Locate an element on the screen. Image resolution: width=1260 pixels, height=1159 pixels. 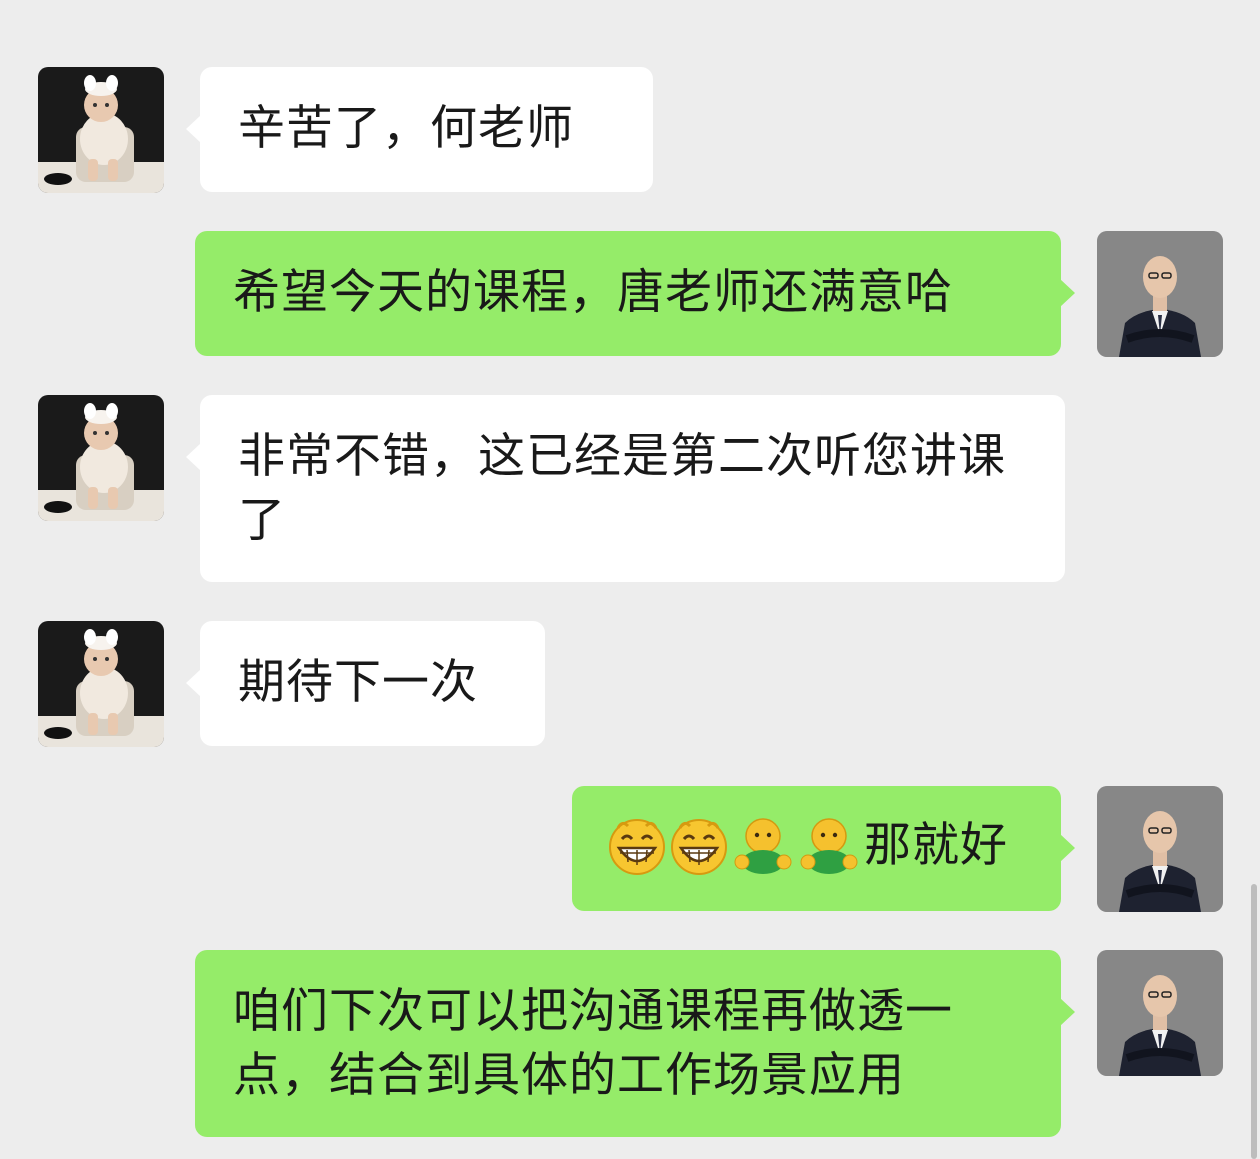
message-text: 那就好 is located at coordinates (936, 845).